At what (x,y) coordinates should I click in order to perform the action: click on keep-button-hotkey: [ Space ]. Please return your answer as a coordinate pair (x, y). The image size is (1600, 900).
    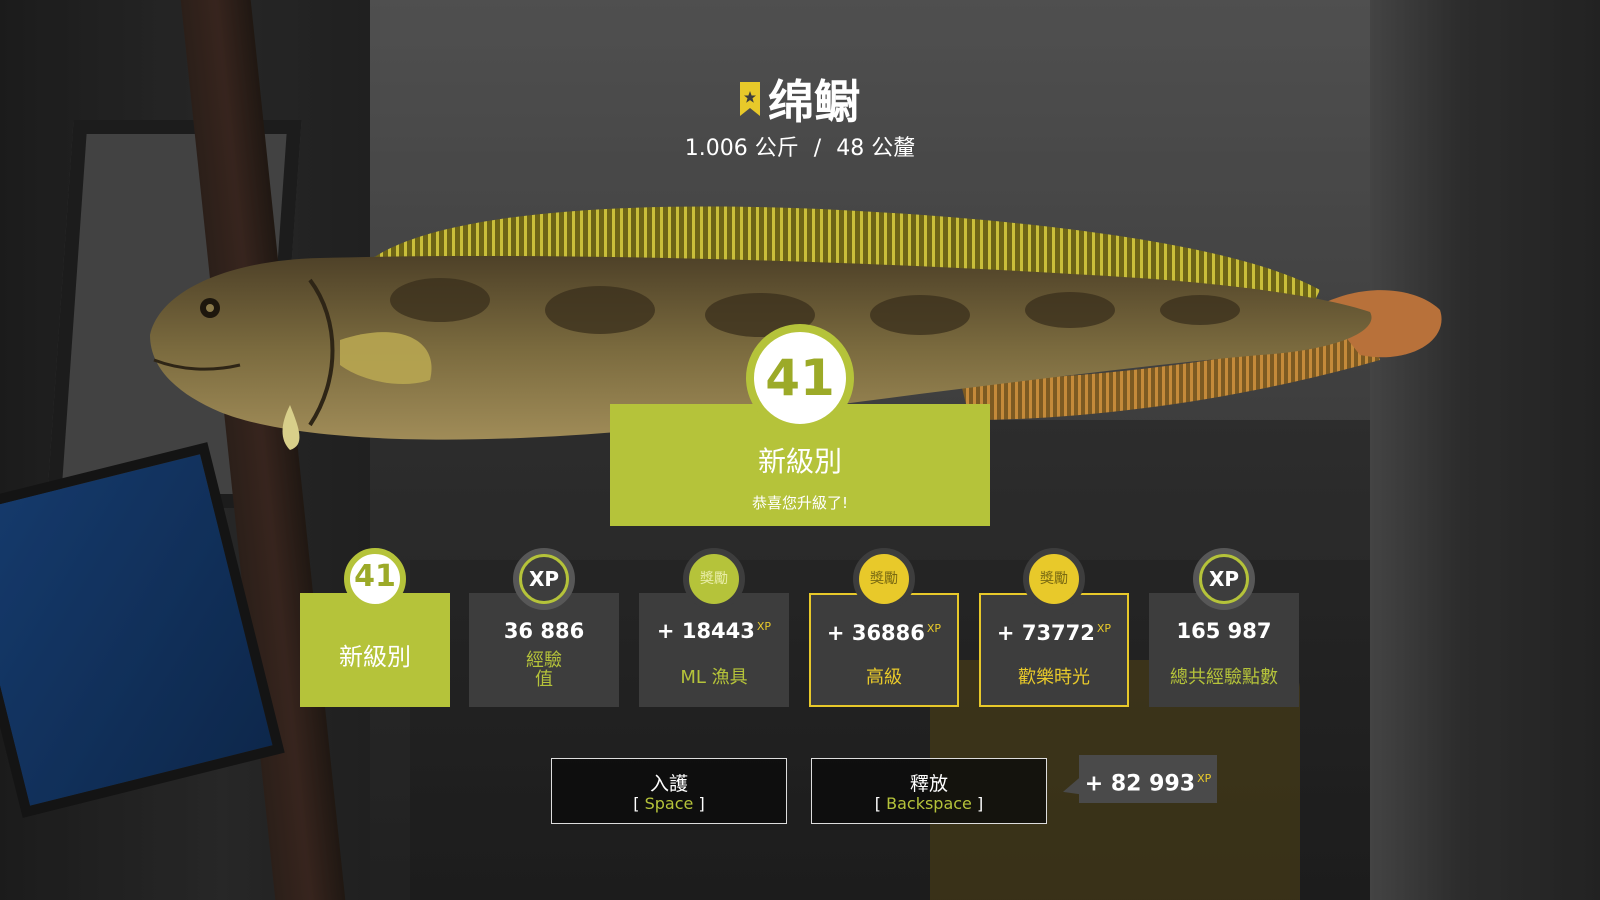
    Looking at the image, I should click on (669, 803).